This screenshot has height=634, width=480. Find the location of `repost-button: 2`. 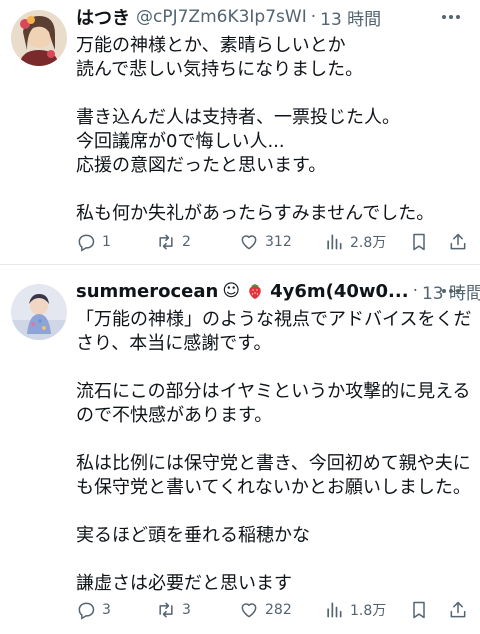

repost-button: 2 is located at coordinates (173, 242).